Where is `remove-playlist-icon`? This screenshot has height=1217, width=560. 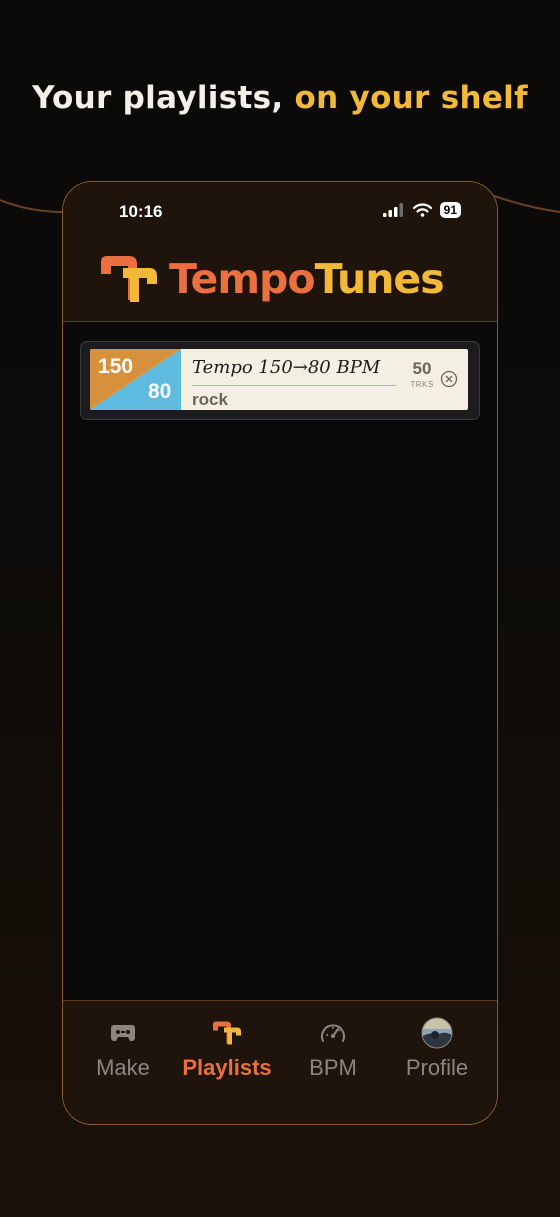 remove-playlist-icon is located at coordinates (449, 379).